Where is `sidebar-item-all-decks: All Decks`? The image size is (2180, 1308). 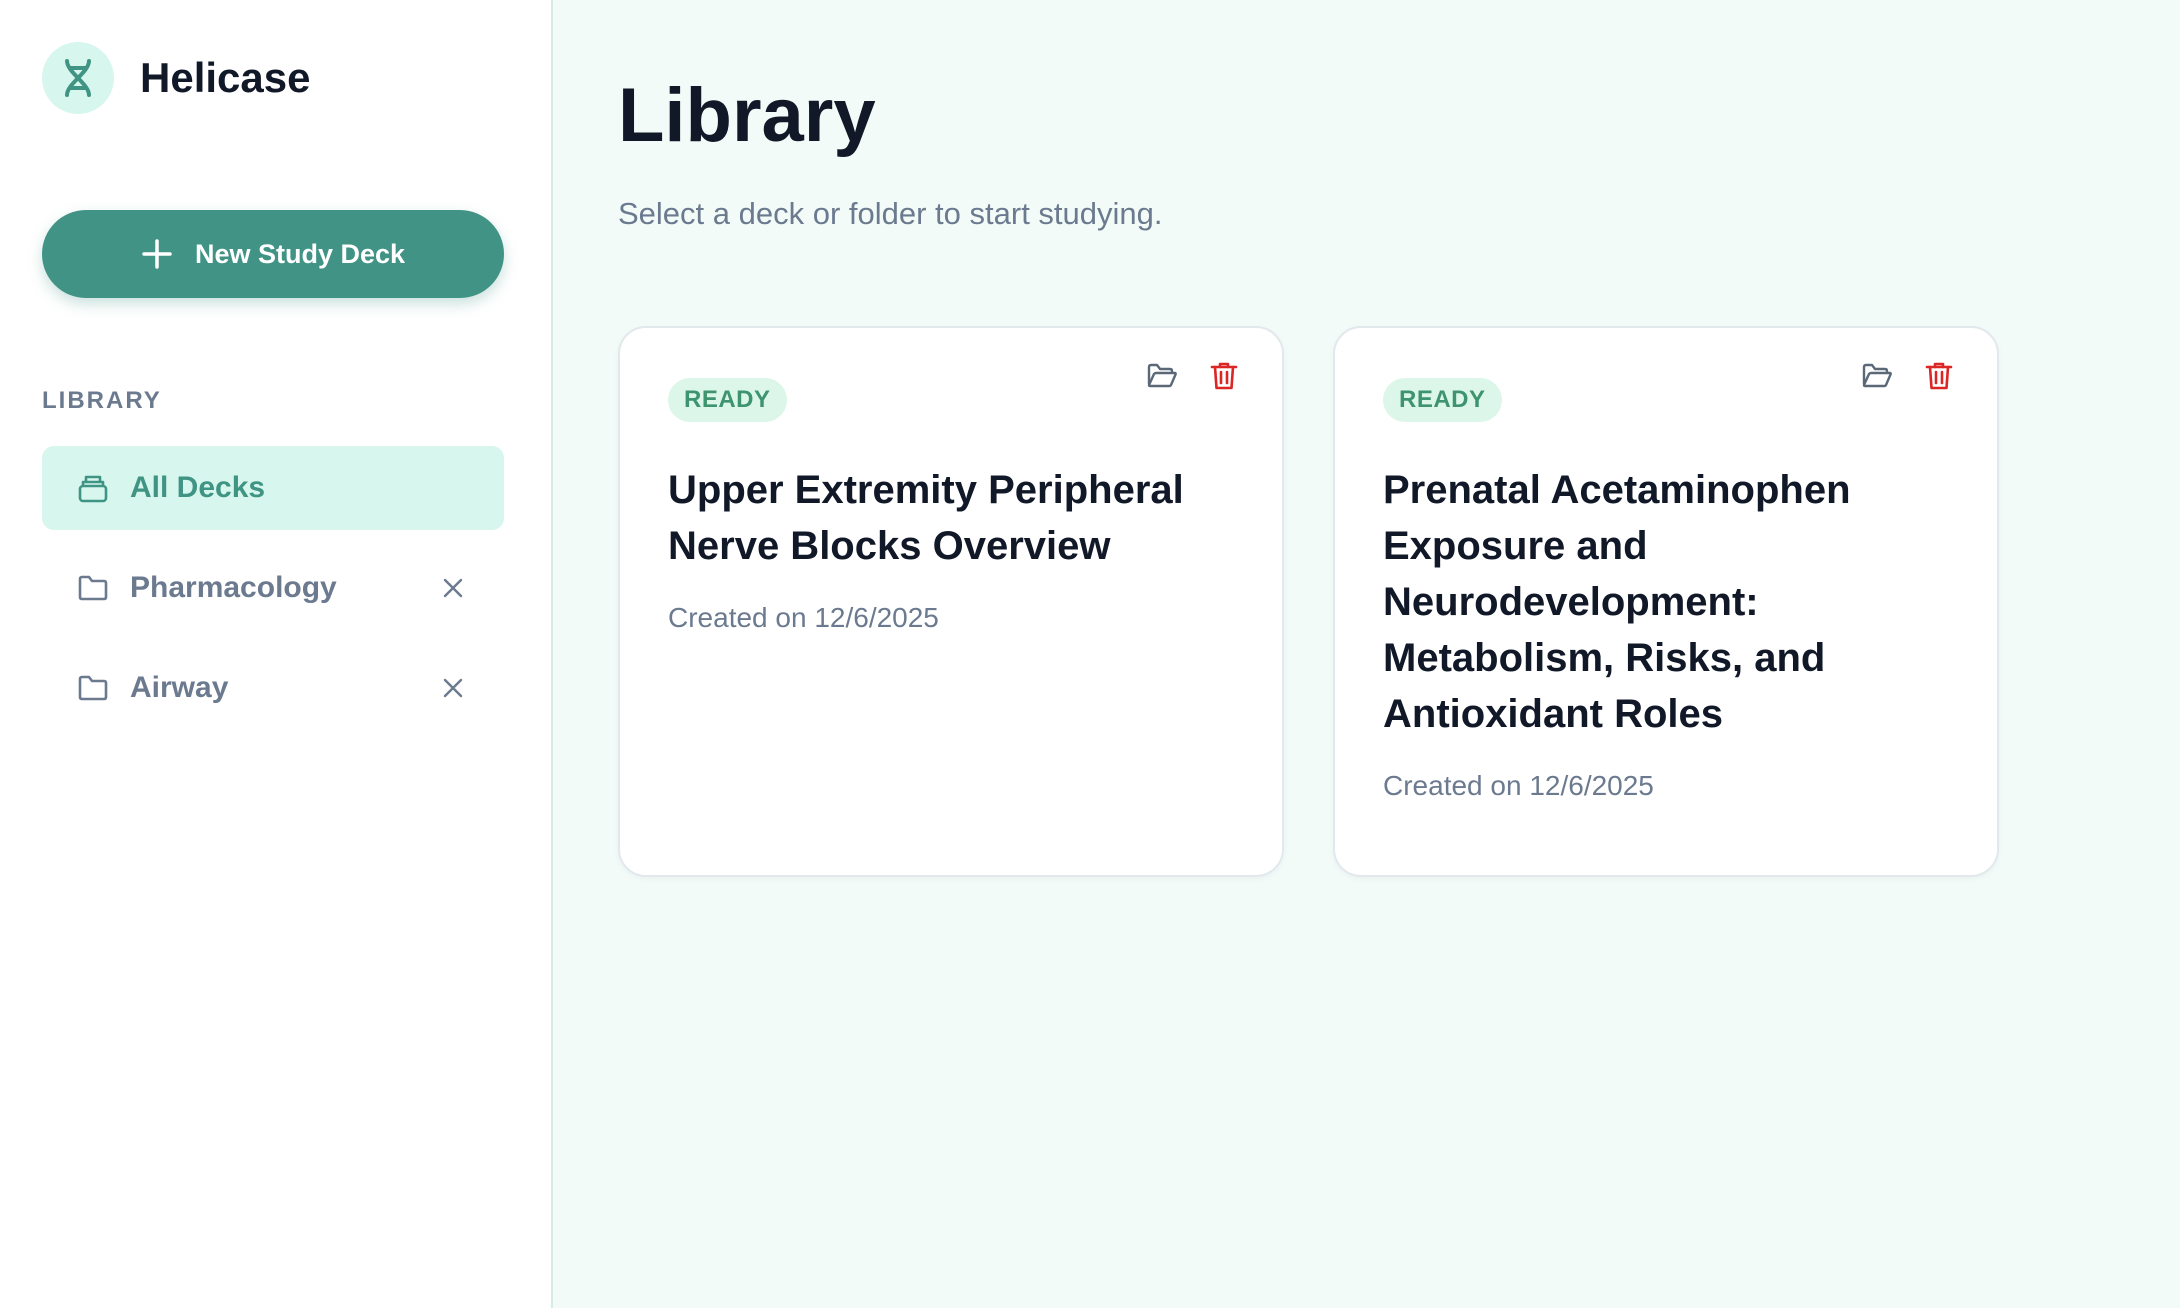 sidebar-item-all-decks: All Decks is located at coordinates (273, 488).